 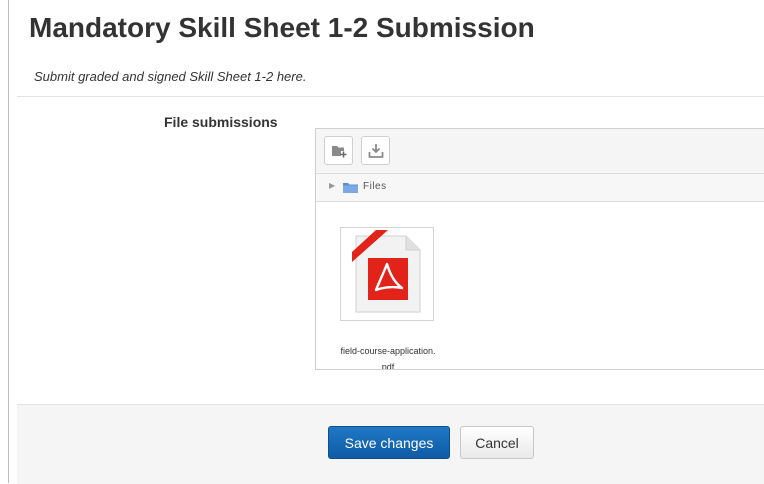 I want to click on folder-icon, so click(x=350, y=188).